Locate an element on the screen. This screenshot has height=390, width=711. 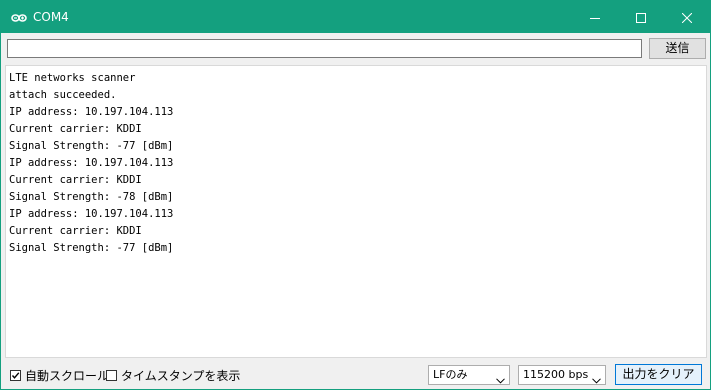
output-line: Signal Strength: -78 [dBm] is located at coordinates (91, 197).